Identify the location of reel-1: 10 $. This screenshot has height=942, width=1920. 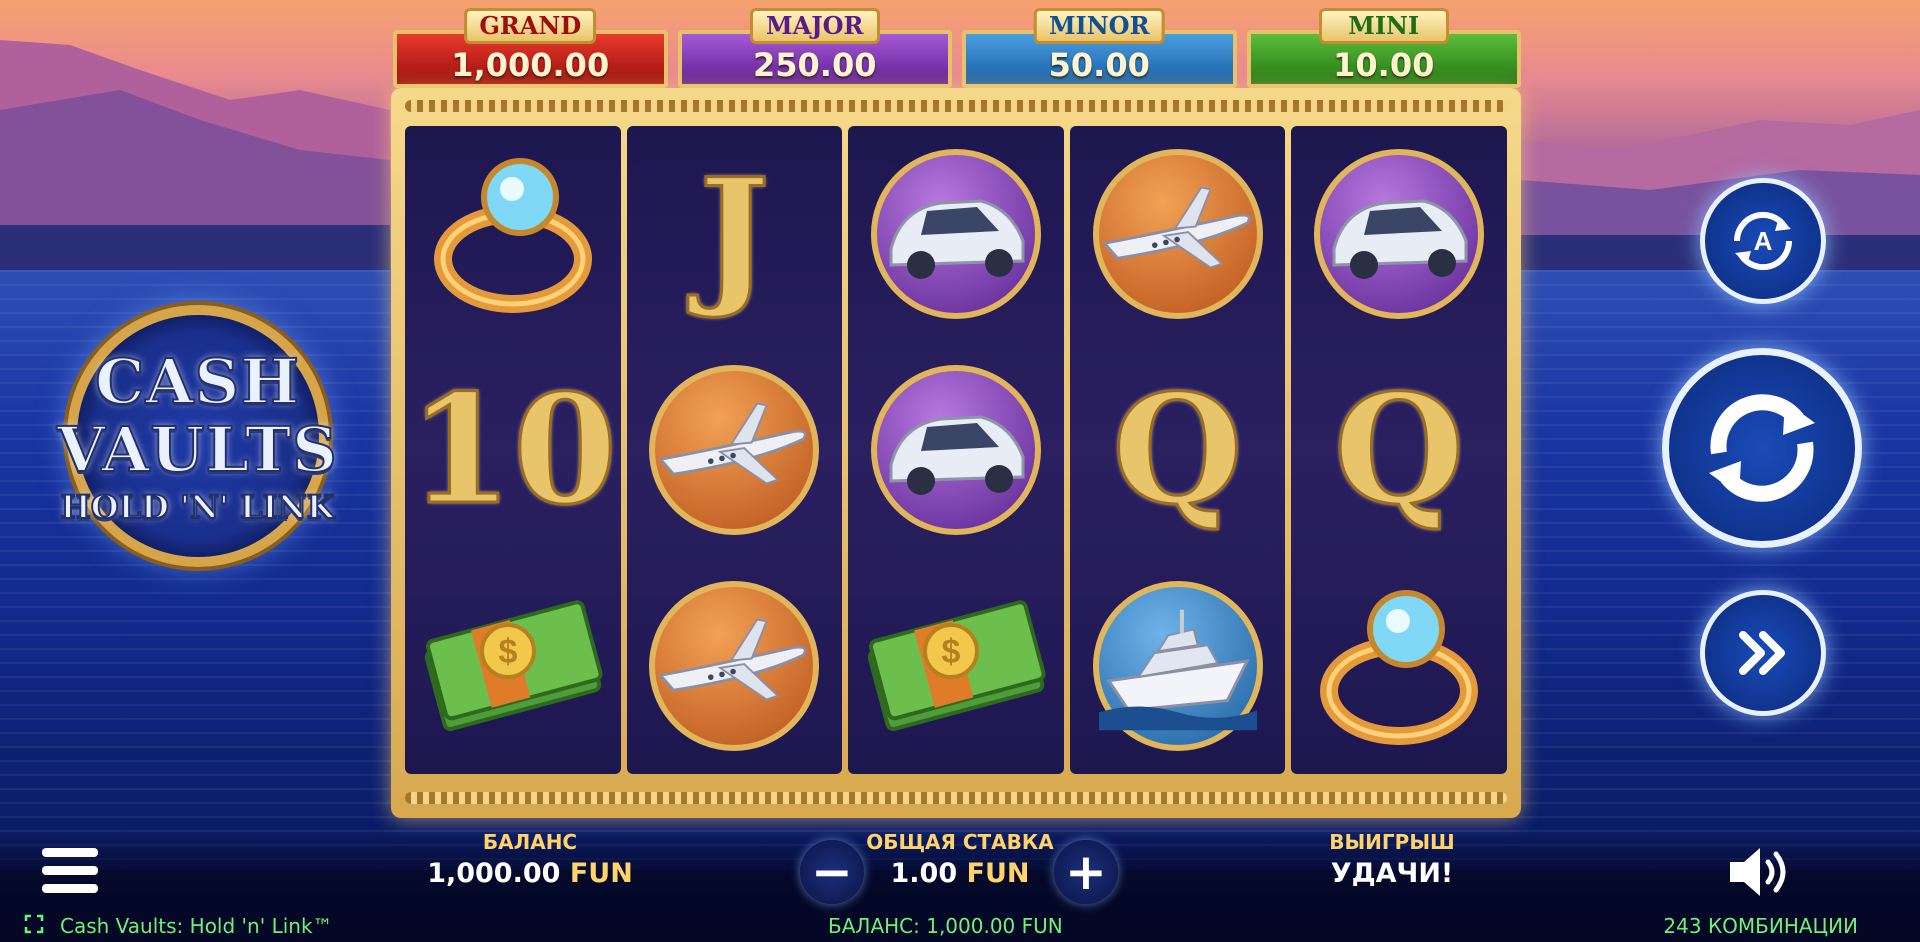
(513, 450).